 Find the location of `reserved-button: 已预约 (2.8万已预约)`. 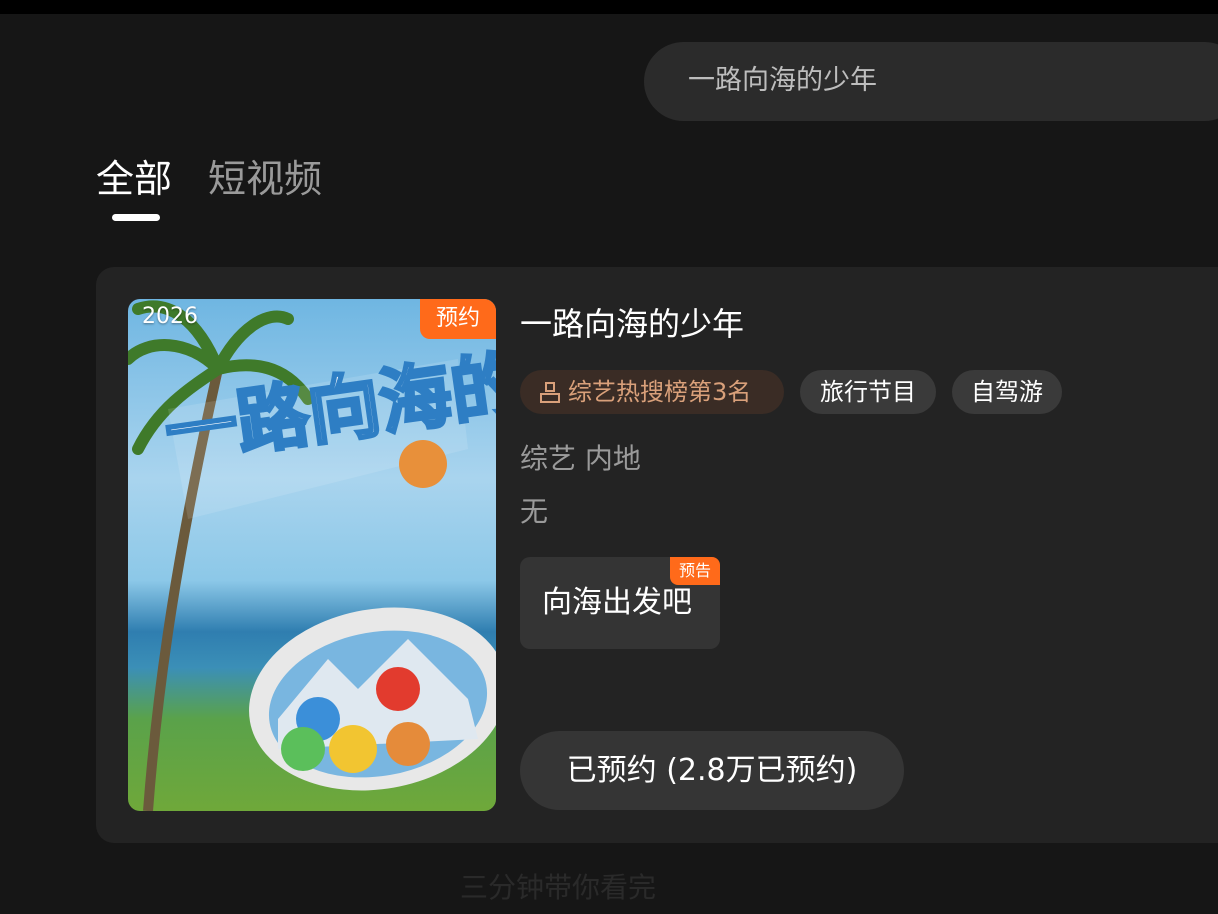

reserved-button: 已预约 (2.8万已预约) is located at coordinates (712, 770).